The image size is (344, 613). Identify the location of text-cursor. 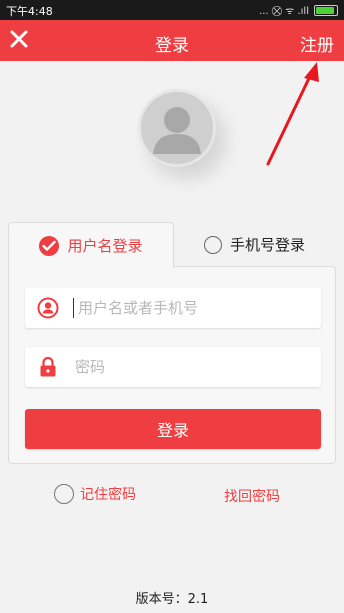
(73, 308).